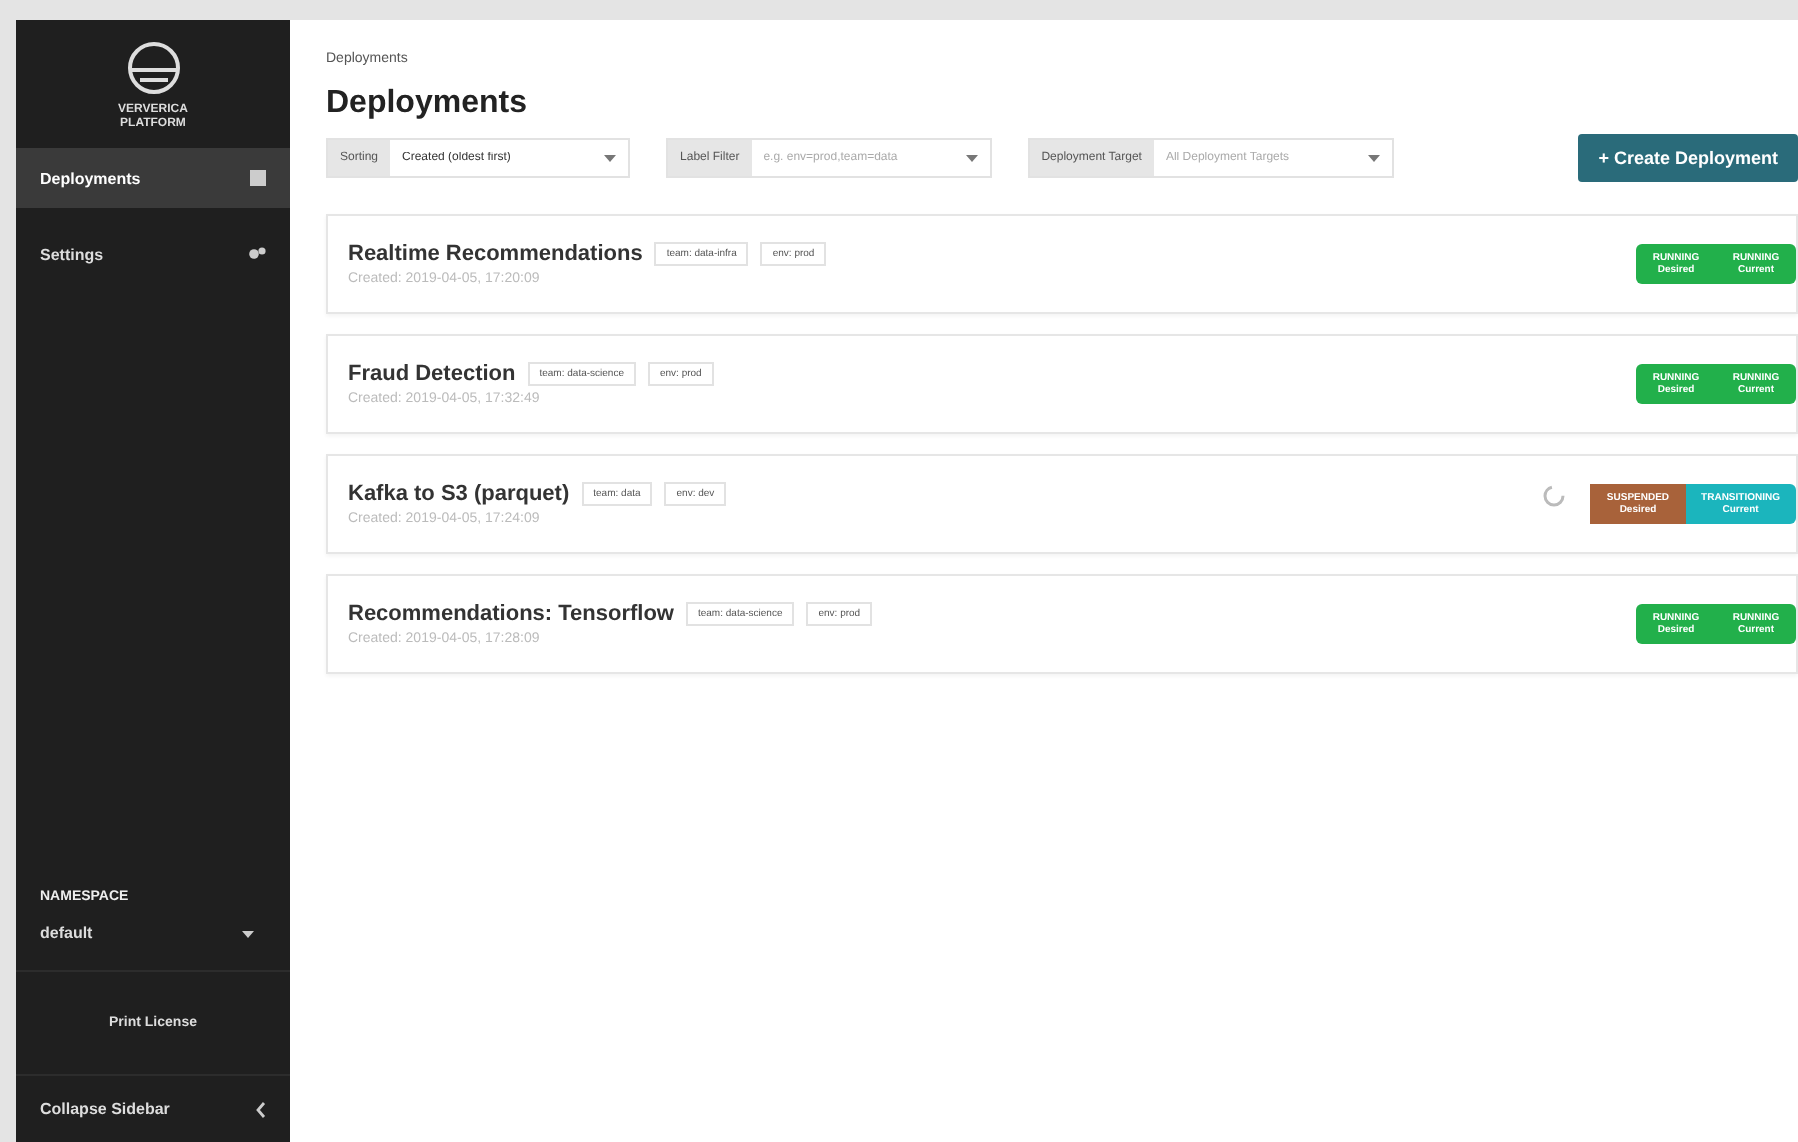 This screenshot has width=1798, height=1142. I want to click on page-title: Deployments, so click(427, 104).